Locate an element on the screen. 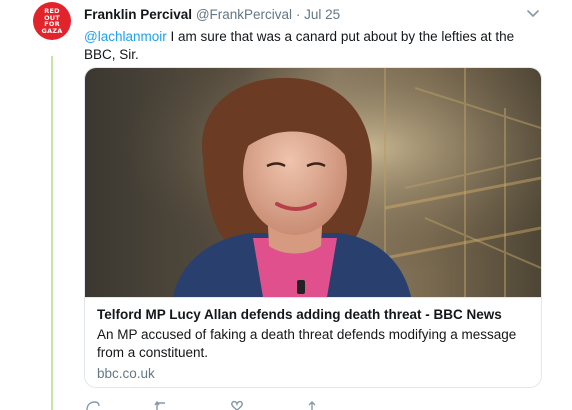 This screenshot has height=410, width=572. chevron-down-icon is located at coordinates (533, 14).